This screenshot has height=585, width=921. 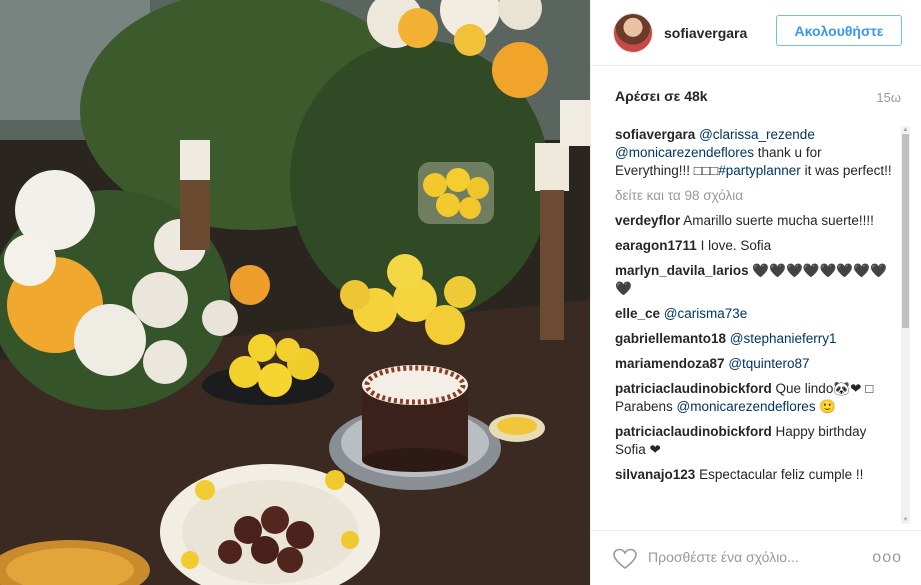 What do you see at coordinates (777, 220) in the screenshot?
I see `comment-text: Amarillo suerte mucha suerte!!!!` at bounding box center [777, 220].